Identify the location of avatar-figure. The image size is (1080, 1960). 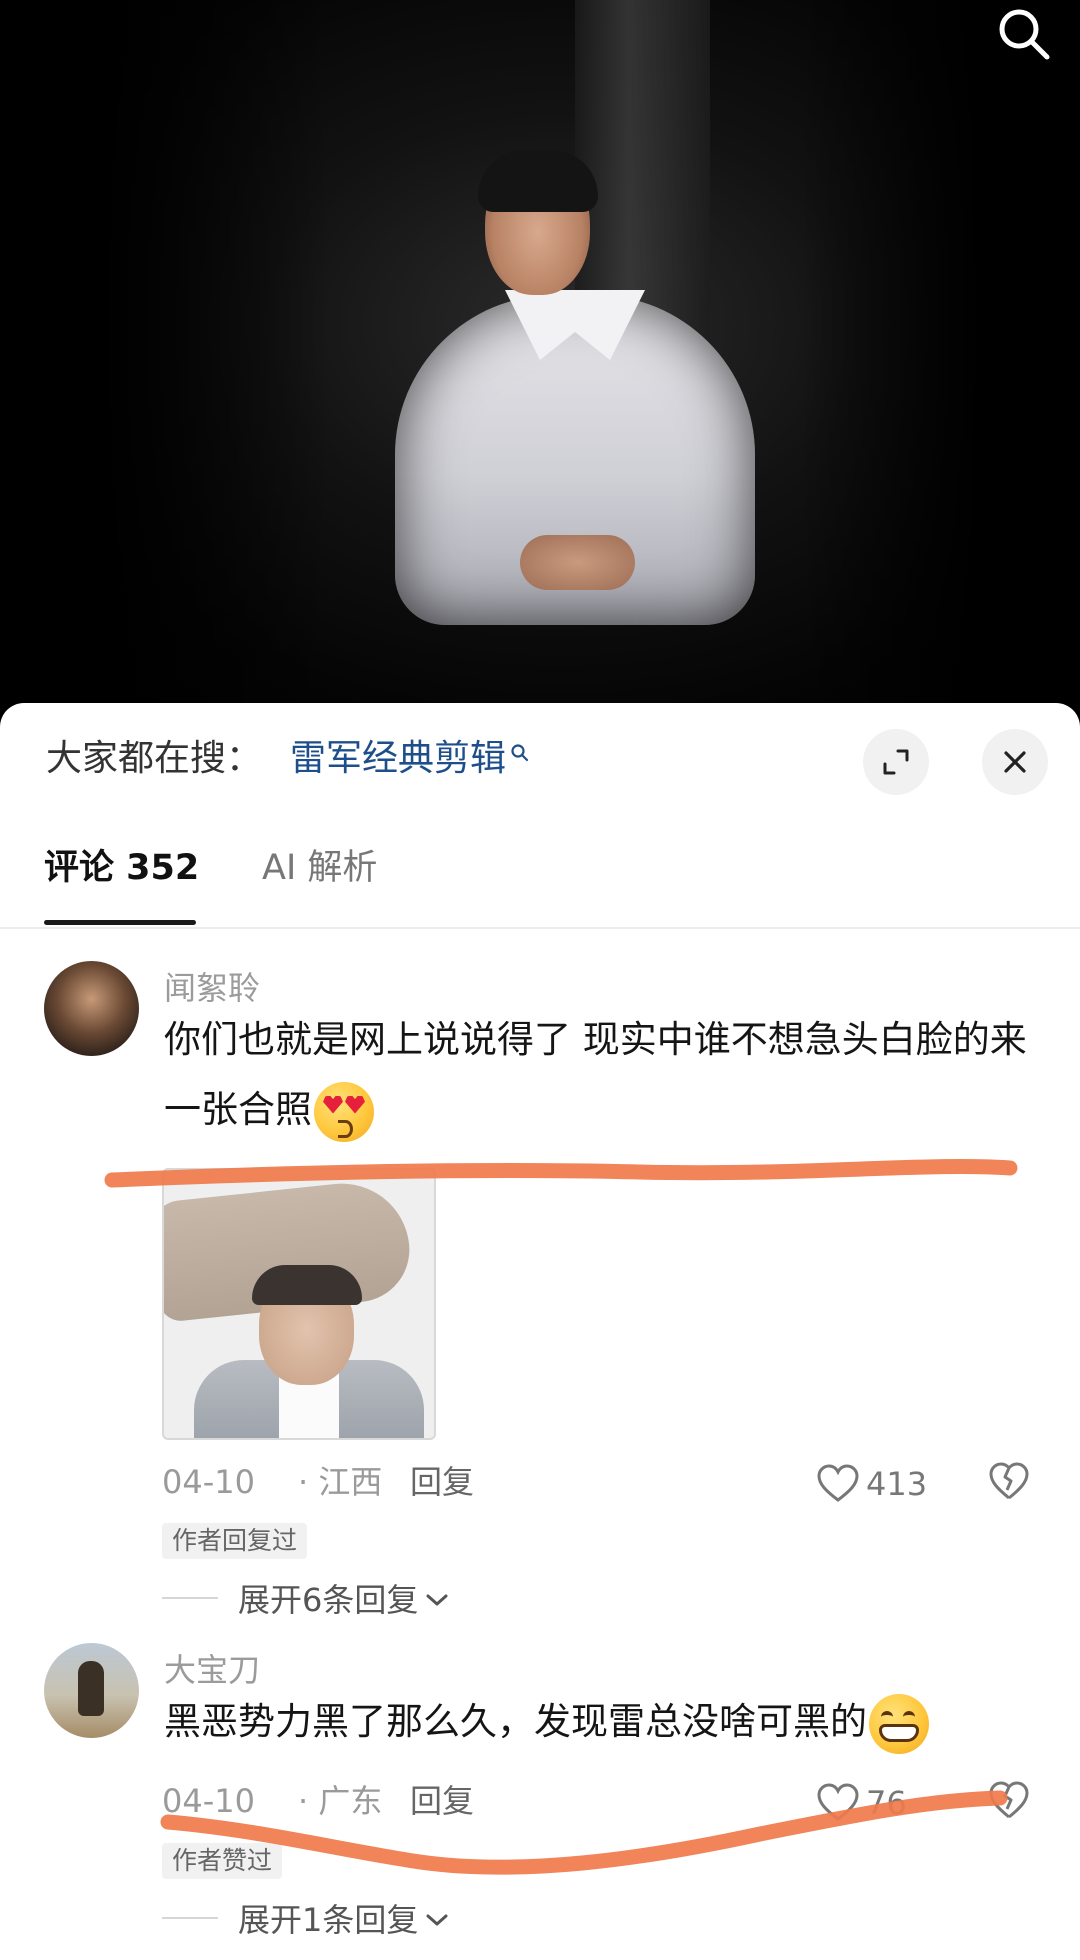
(91, 1688).